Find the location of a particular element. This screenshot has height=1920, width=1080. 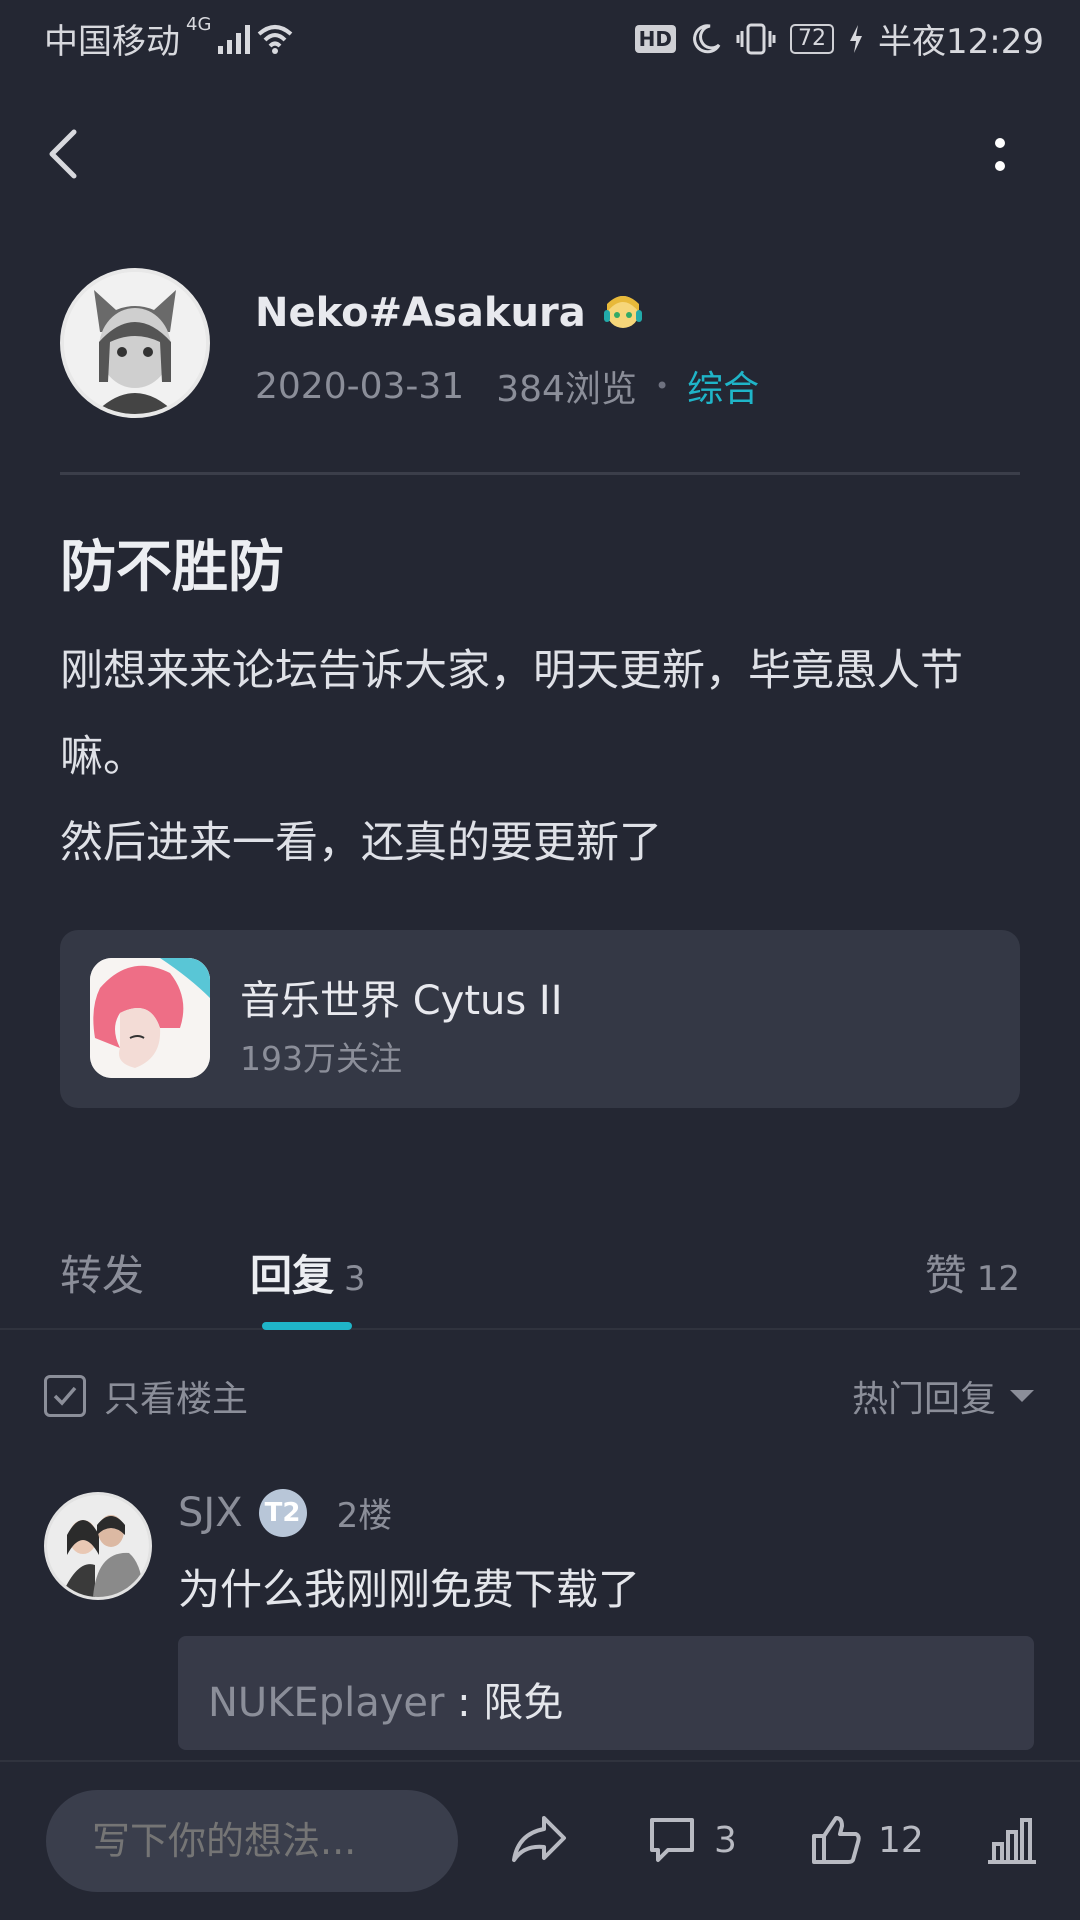

post-meta: 2020-03-31 384浏览 • 综合 is located at coordinates (507, 386).